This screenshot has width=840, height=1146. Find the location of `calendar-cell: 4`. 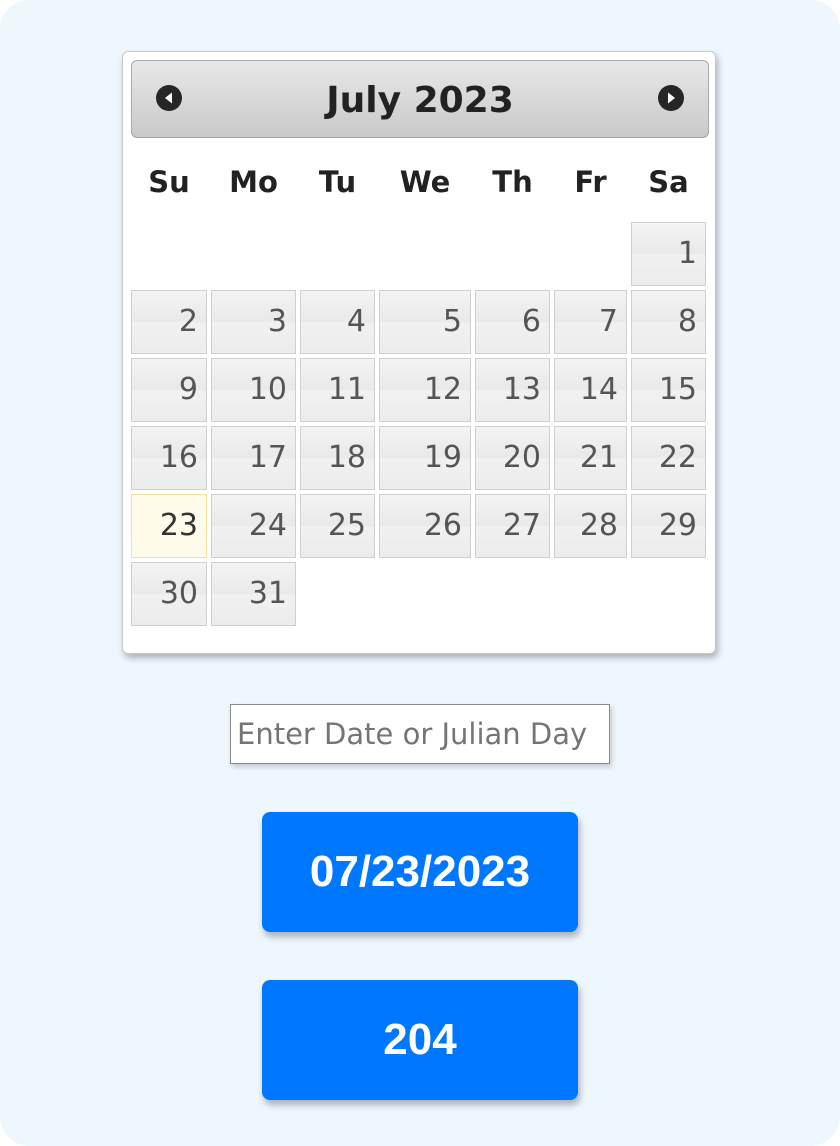

calendar-cell: 4 is located at coordinates (337, 322).